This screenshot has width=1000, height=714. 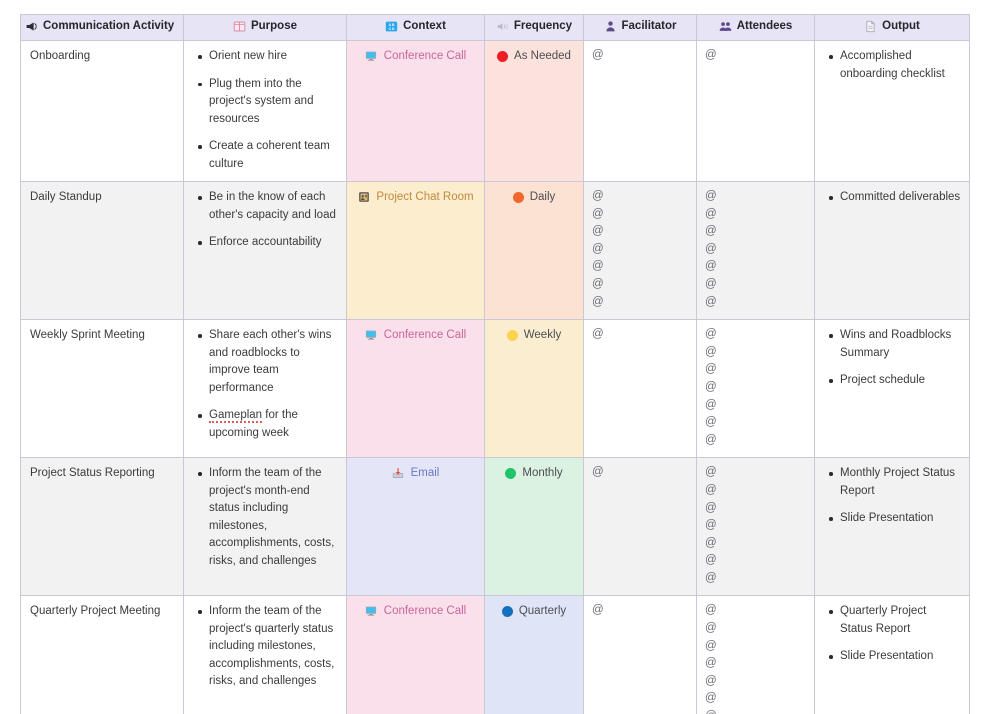 I want to click on cell-context: Email, so click(x=415, y=527).